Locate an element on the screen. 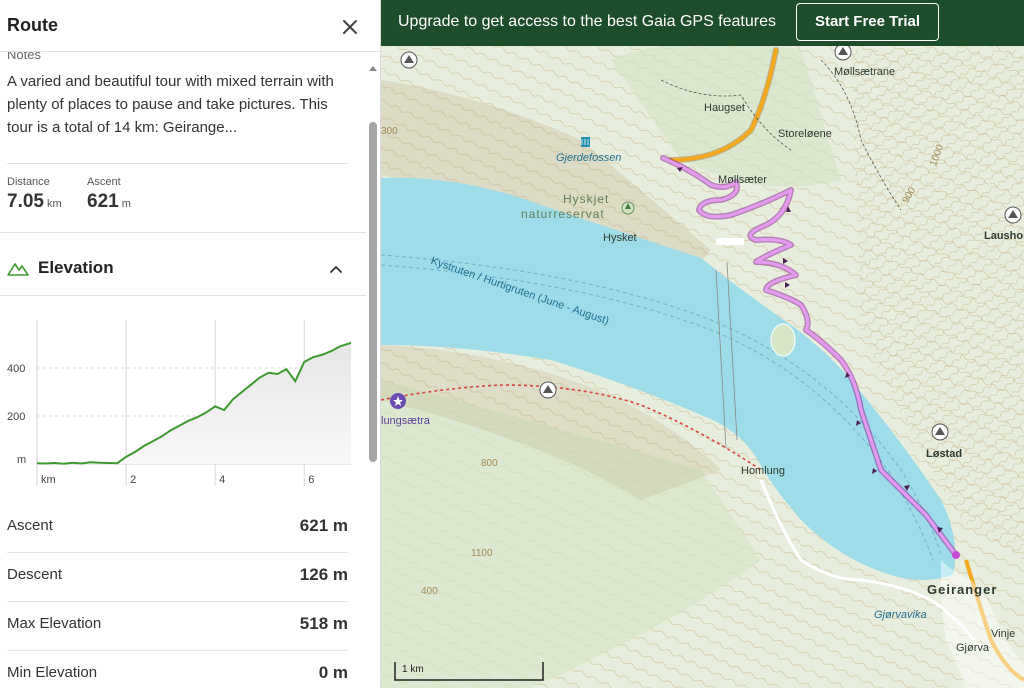  map-label-haugset: Haugset is located at coordinates (724, 108).